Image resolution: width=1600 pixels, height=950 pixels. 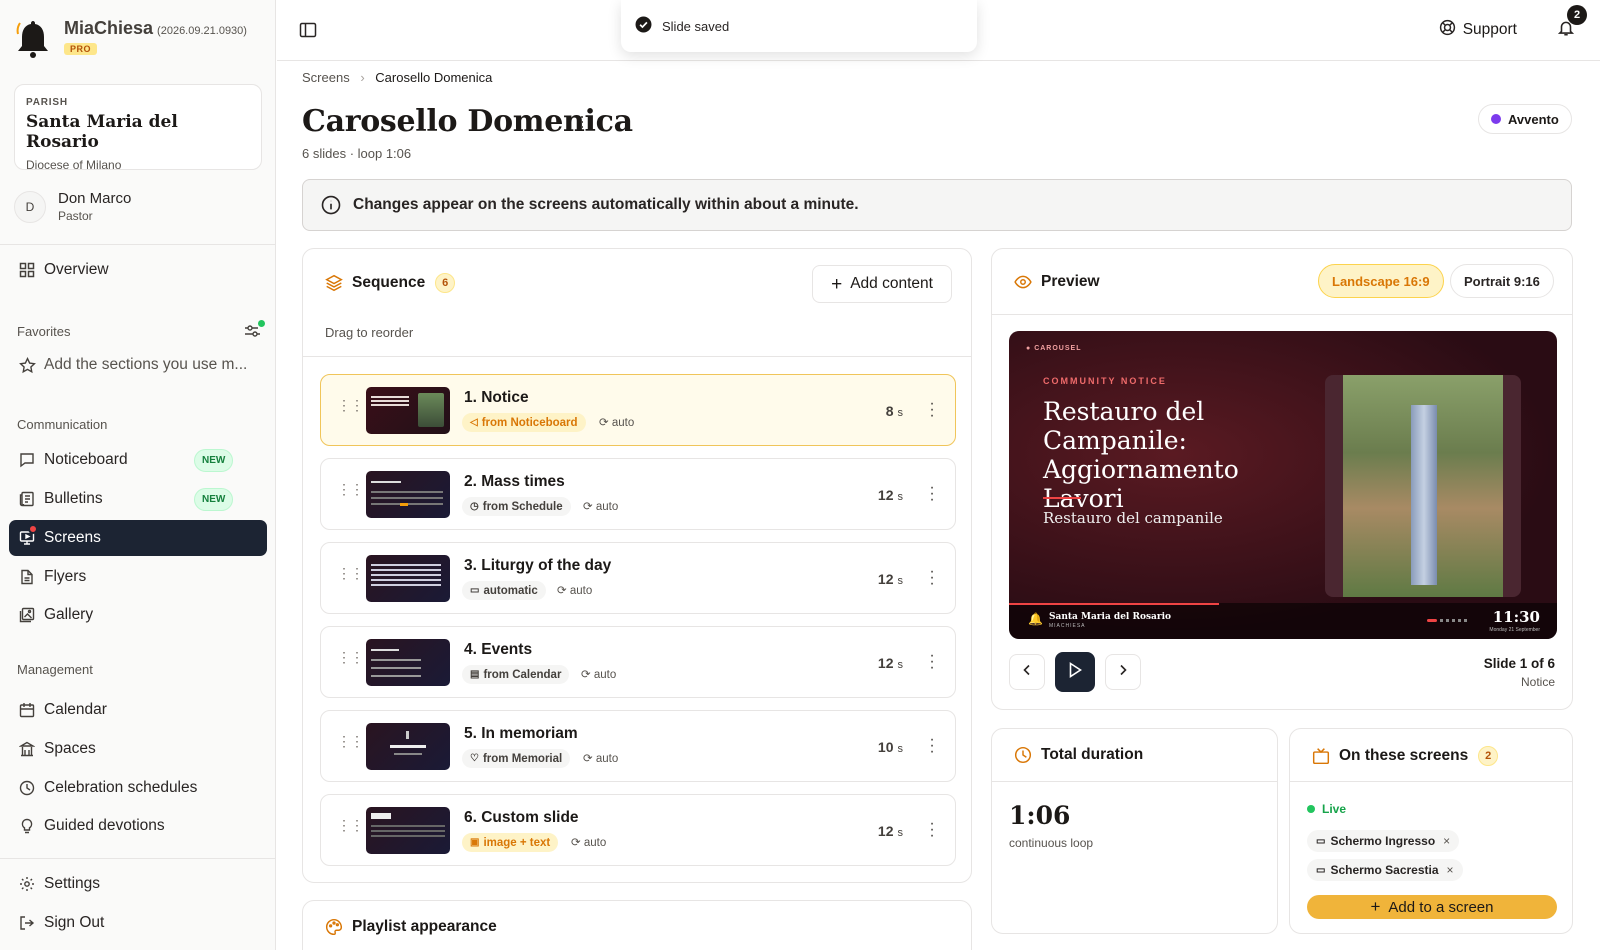 What do you see at coordinates (605, 675) in the screenshot?
I see `mode-text: auto` at bounding box center [605, 675].